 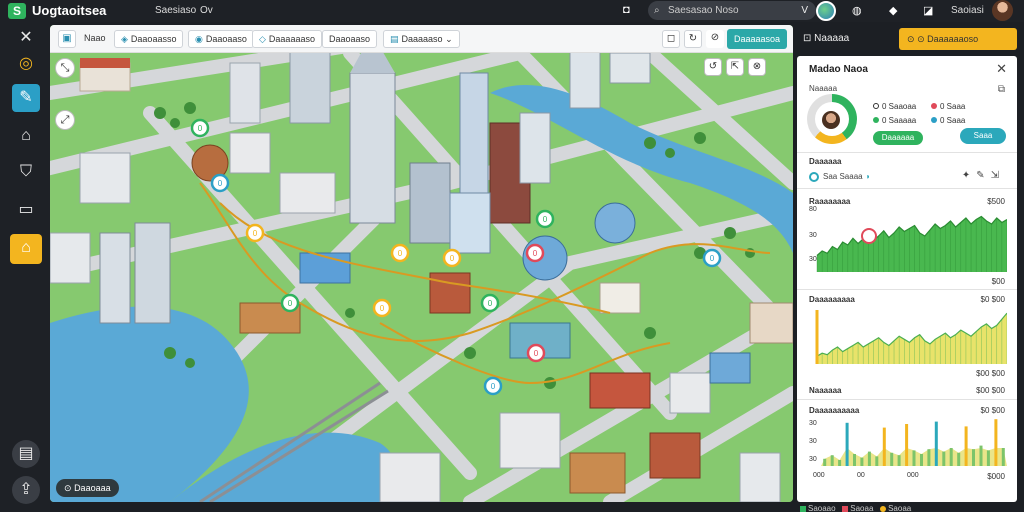 I want to click on toolbar-dropdown: ▤ Daaaaaso ⌄, so click(x=421, y=39).